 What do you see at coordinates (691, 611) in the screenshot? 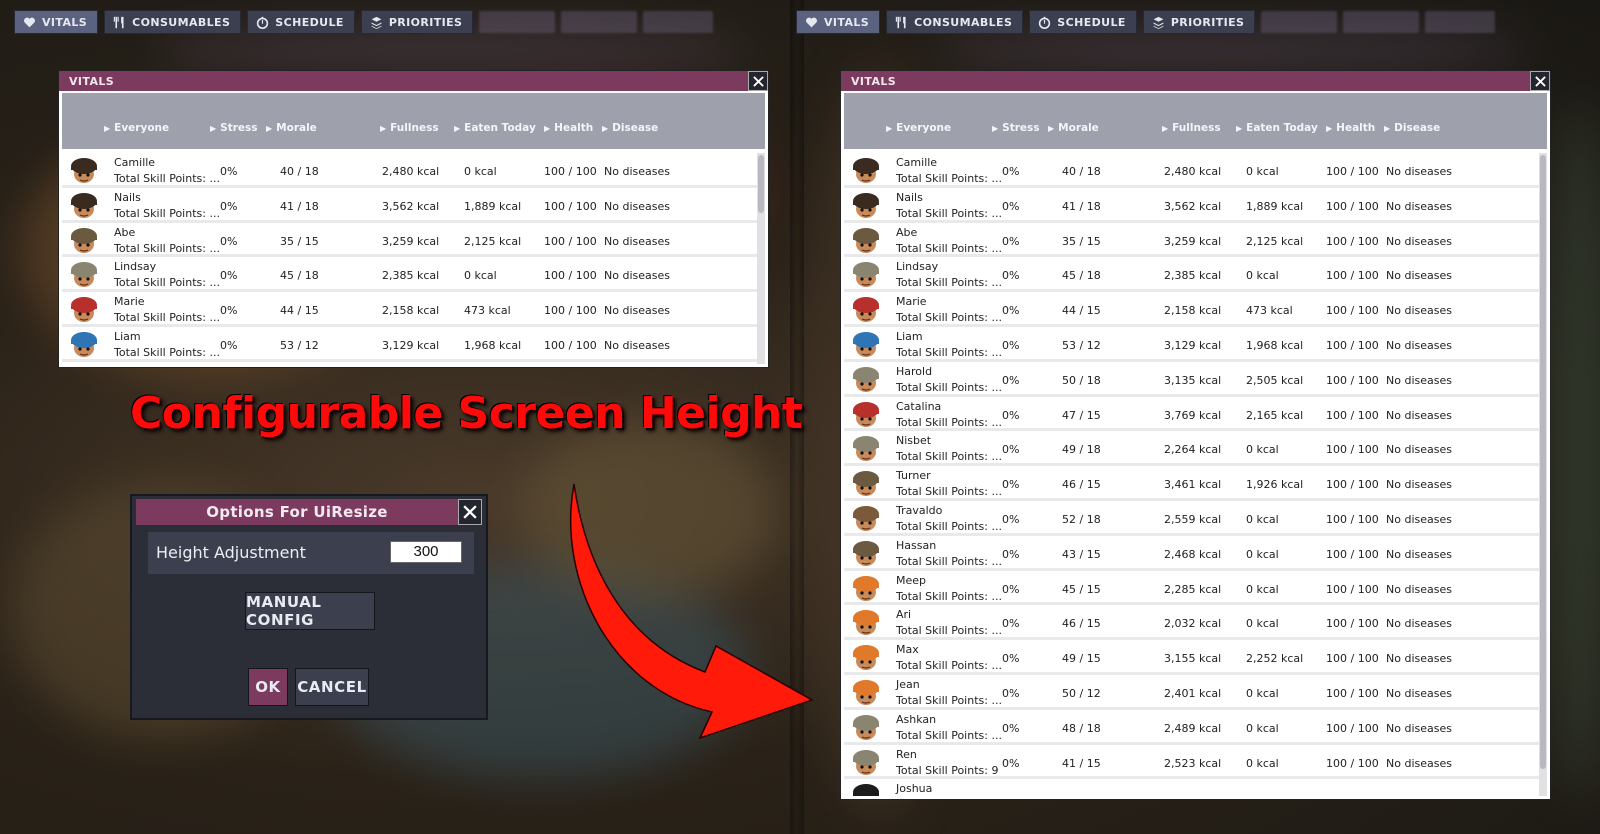
I see `curved-red-arrow` at bounding box center [691, 611].